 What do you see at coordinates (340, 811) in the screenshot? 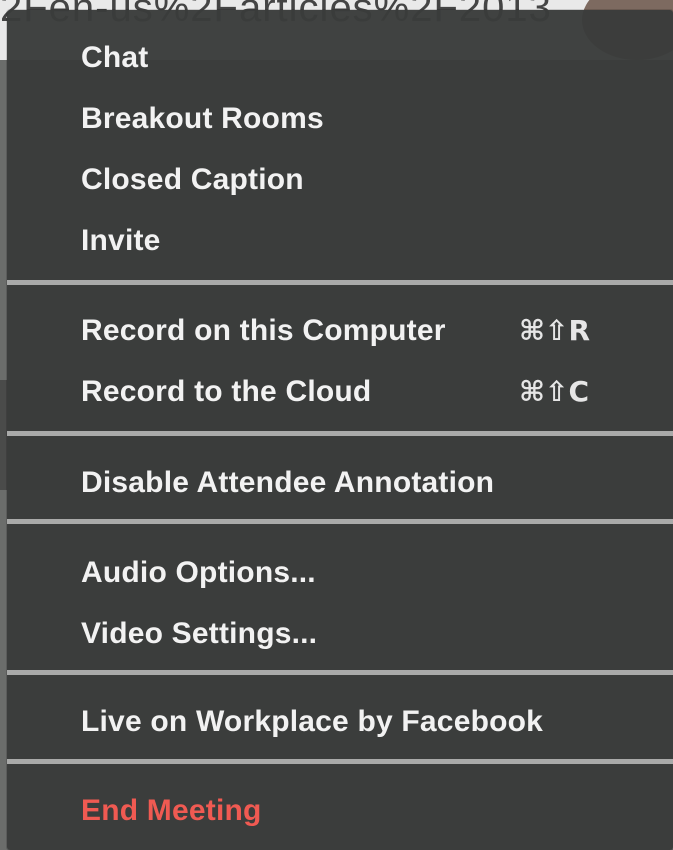
I see `menu-item-end-meeting: End Meeting` at bounding box center [340, 811].